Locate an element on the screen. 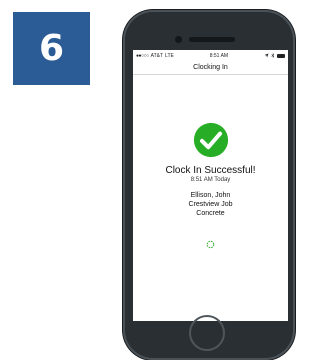  step-number-badge: 6 is located at coordinates (51, 48).